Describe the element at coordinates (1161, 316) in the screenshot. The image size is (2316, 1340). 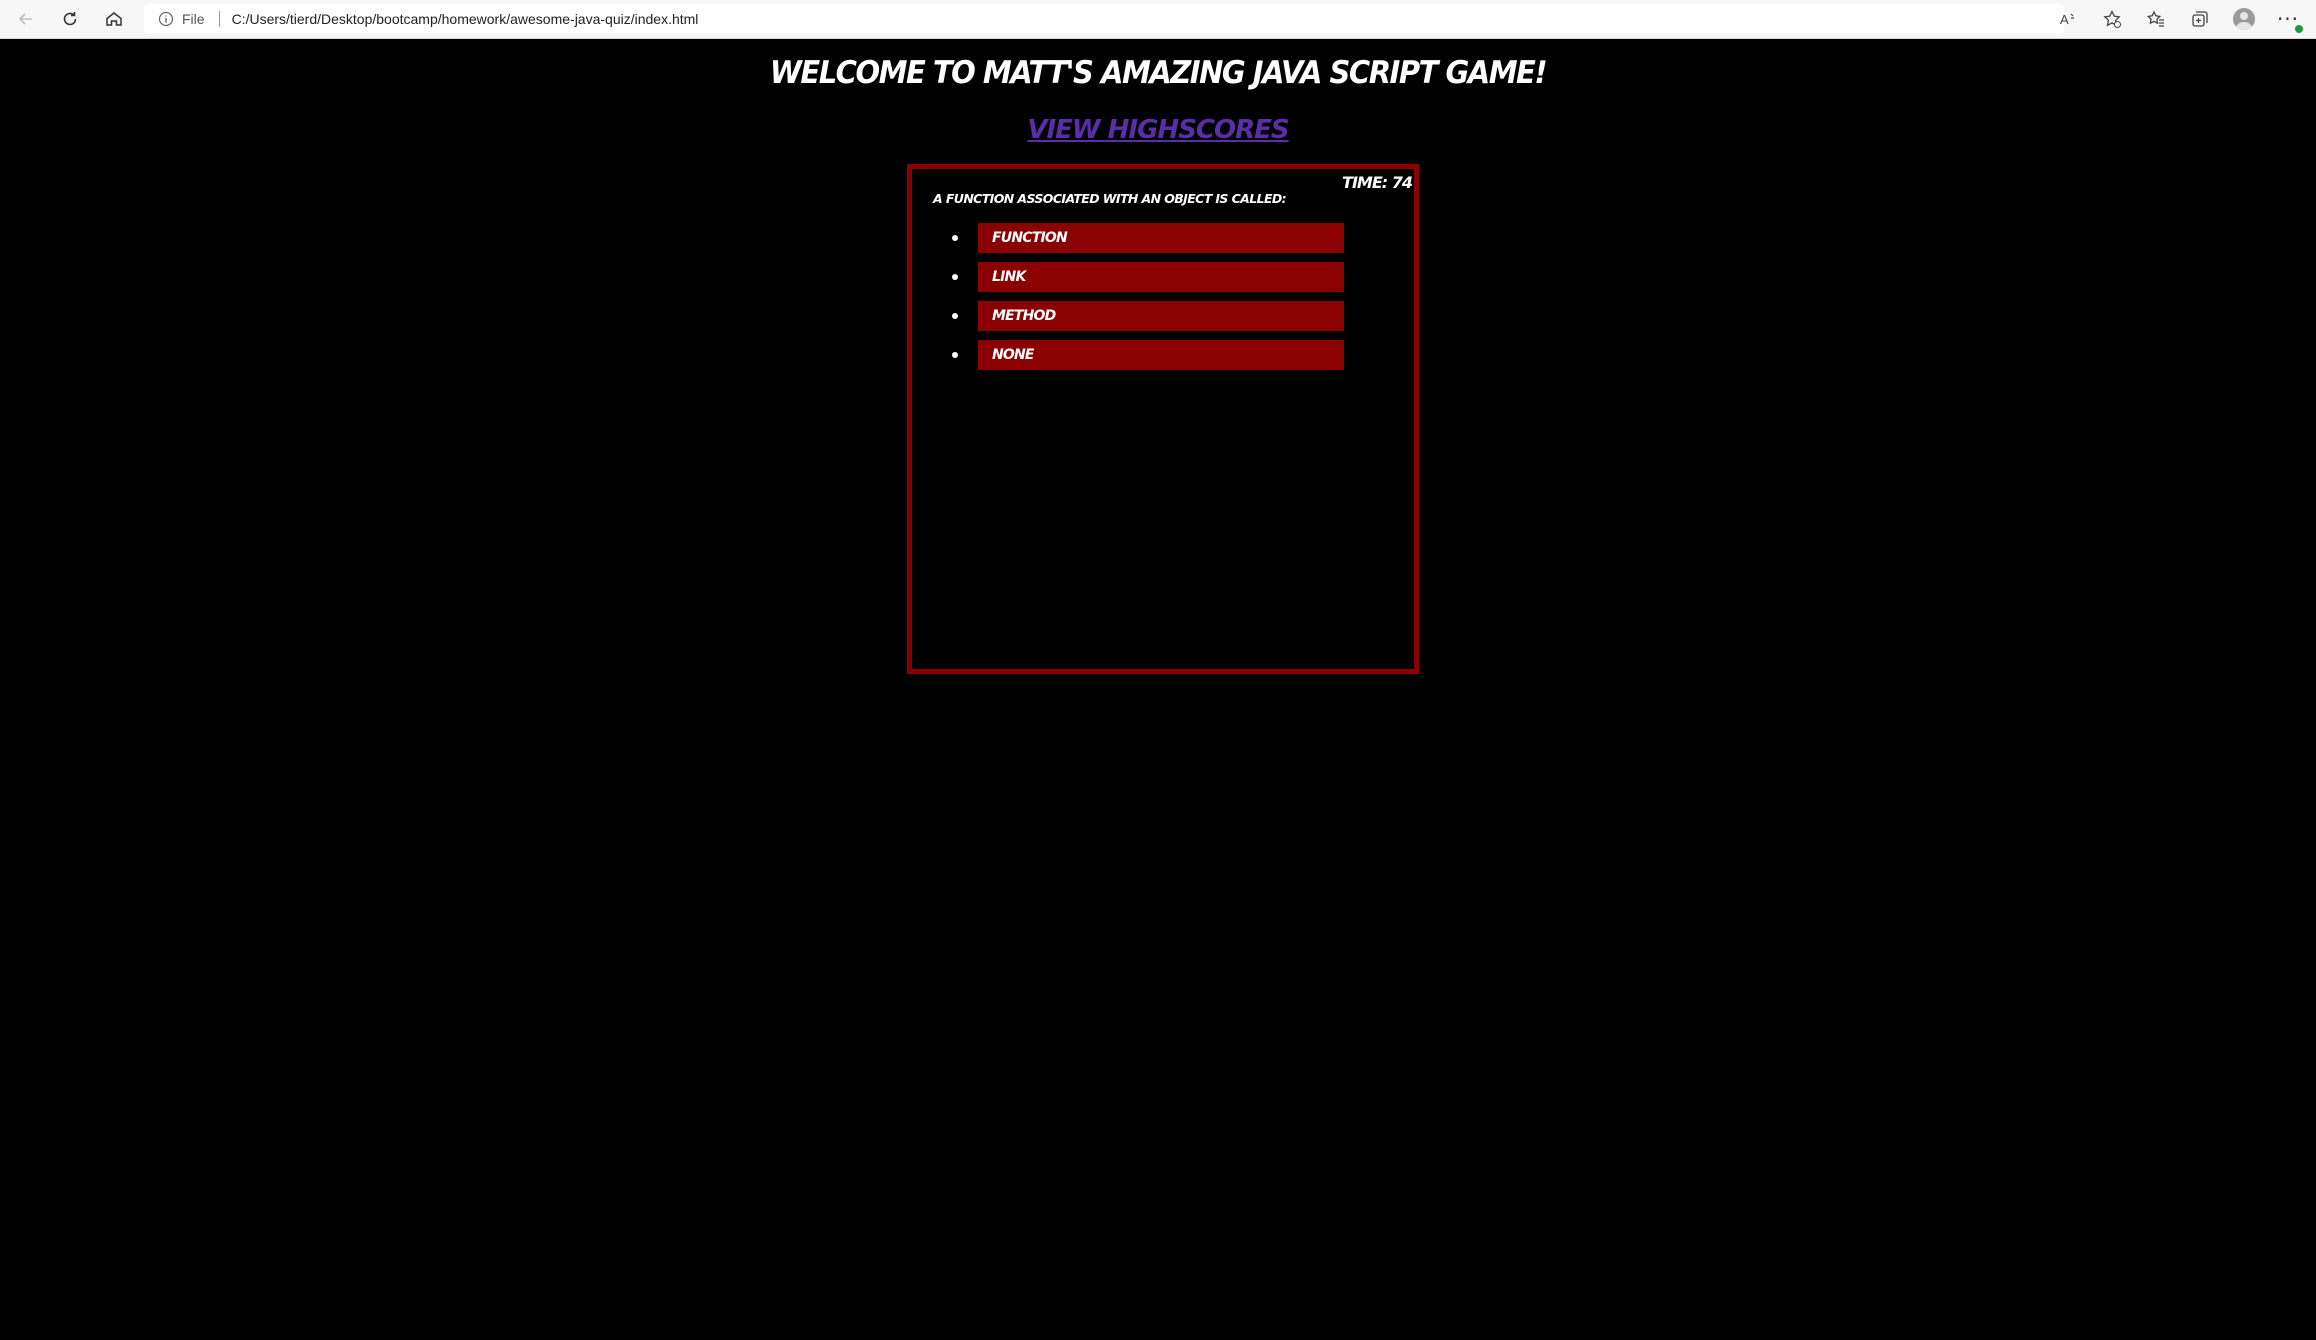
I see `answer-button-method: Method` at that location.